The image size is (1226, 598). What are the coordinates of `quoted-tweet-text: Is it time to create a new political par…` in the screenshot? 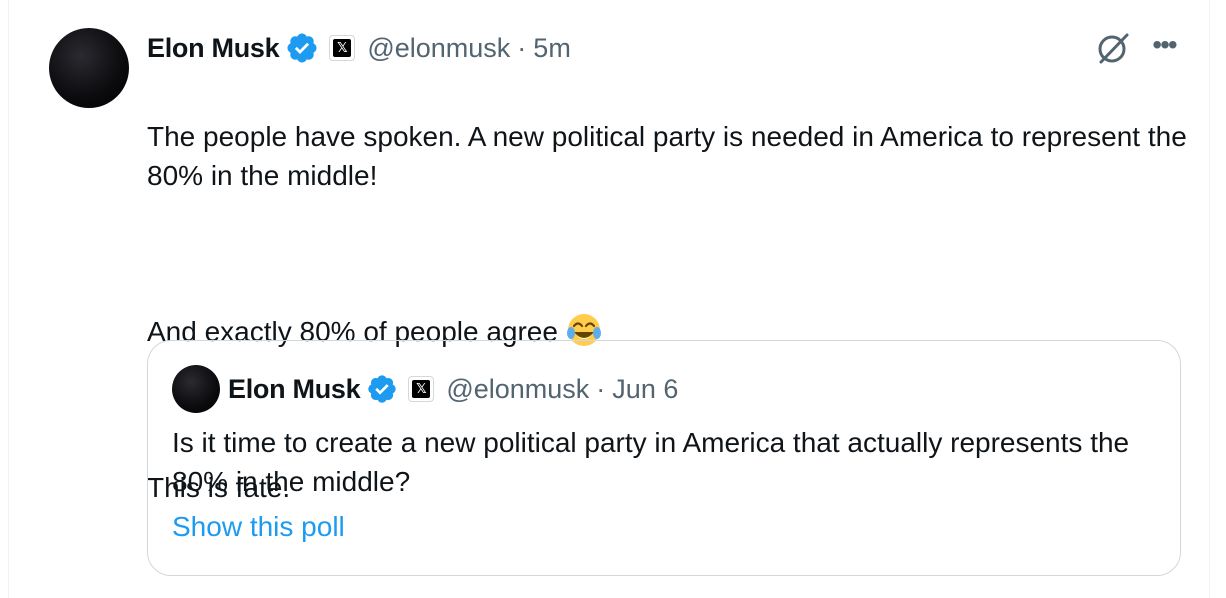 It's located at (651, 462).